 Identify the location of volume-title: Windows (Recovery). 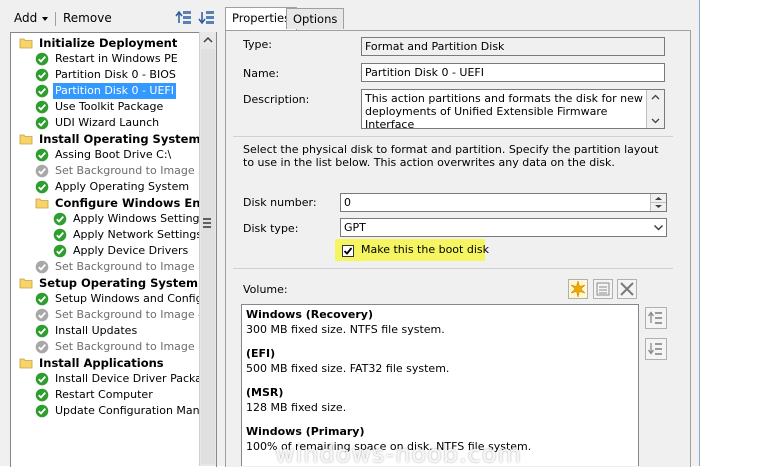
(309, 314).